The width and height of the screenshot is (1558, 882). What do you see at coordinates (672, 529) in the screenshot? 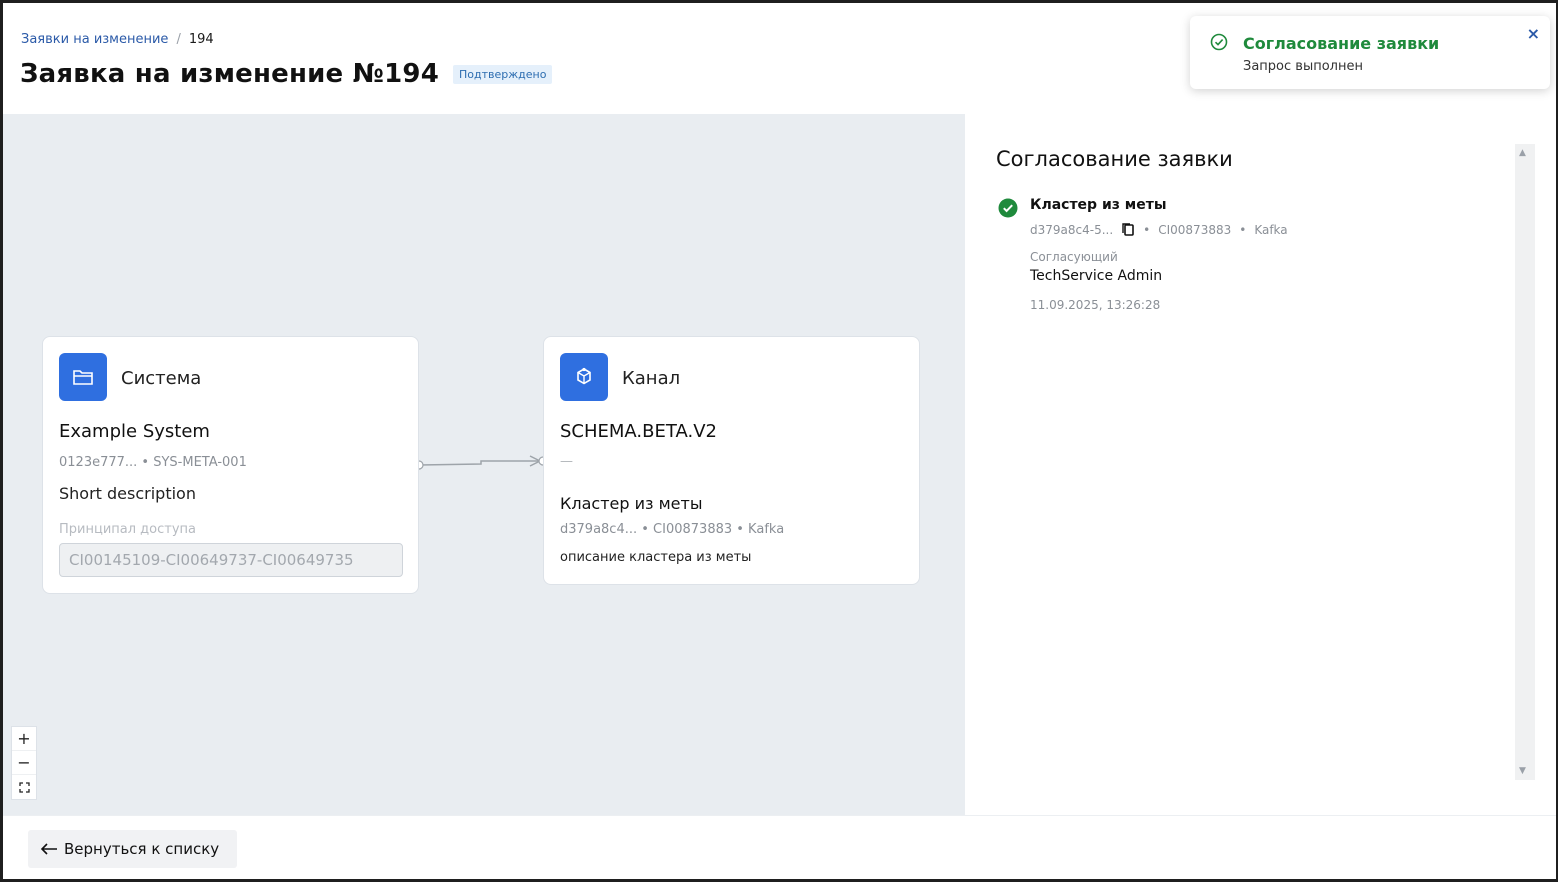
I see `cluster-meta: d379a8c4... • CI00873883 • Kafka` at bounding box center [672, 529].